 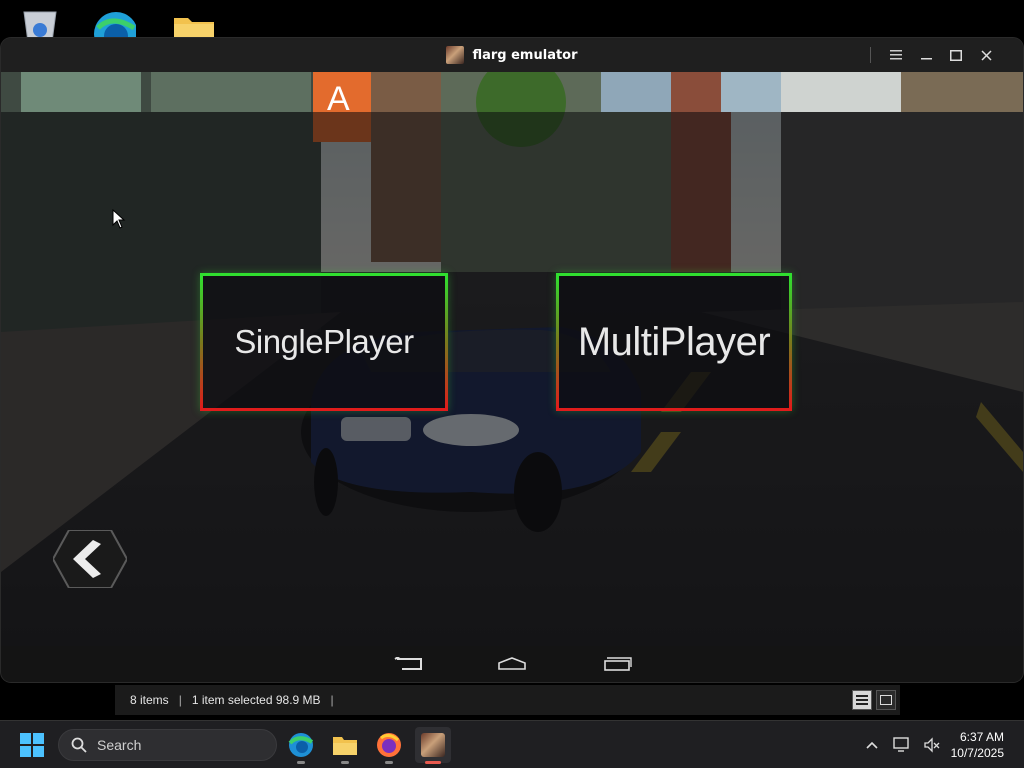 I want to click on multi-player-button: MultiPlayer, so click(x=674, y=342).